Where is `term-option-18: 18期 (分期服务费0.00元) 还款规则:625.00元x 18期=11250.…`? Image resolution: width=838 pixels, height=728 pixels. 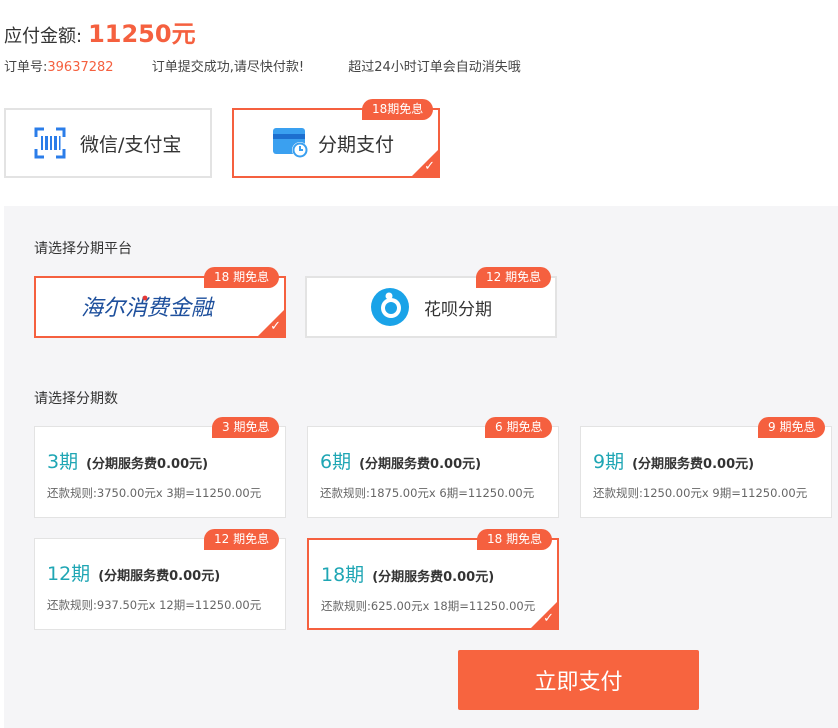
term-option-18: 18期 (分期服务费0.00元) 还款规则:625.00元x 18期=11250.… is located at coordinates (433, 584).